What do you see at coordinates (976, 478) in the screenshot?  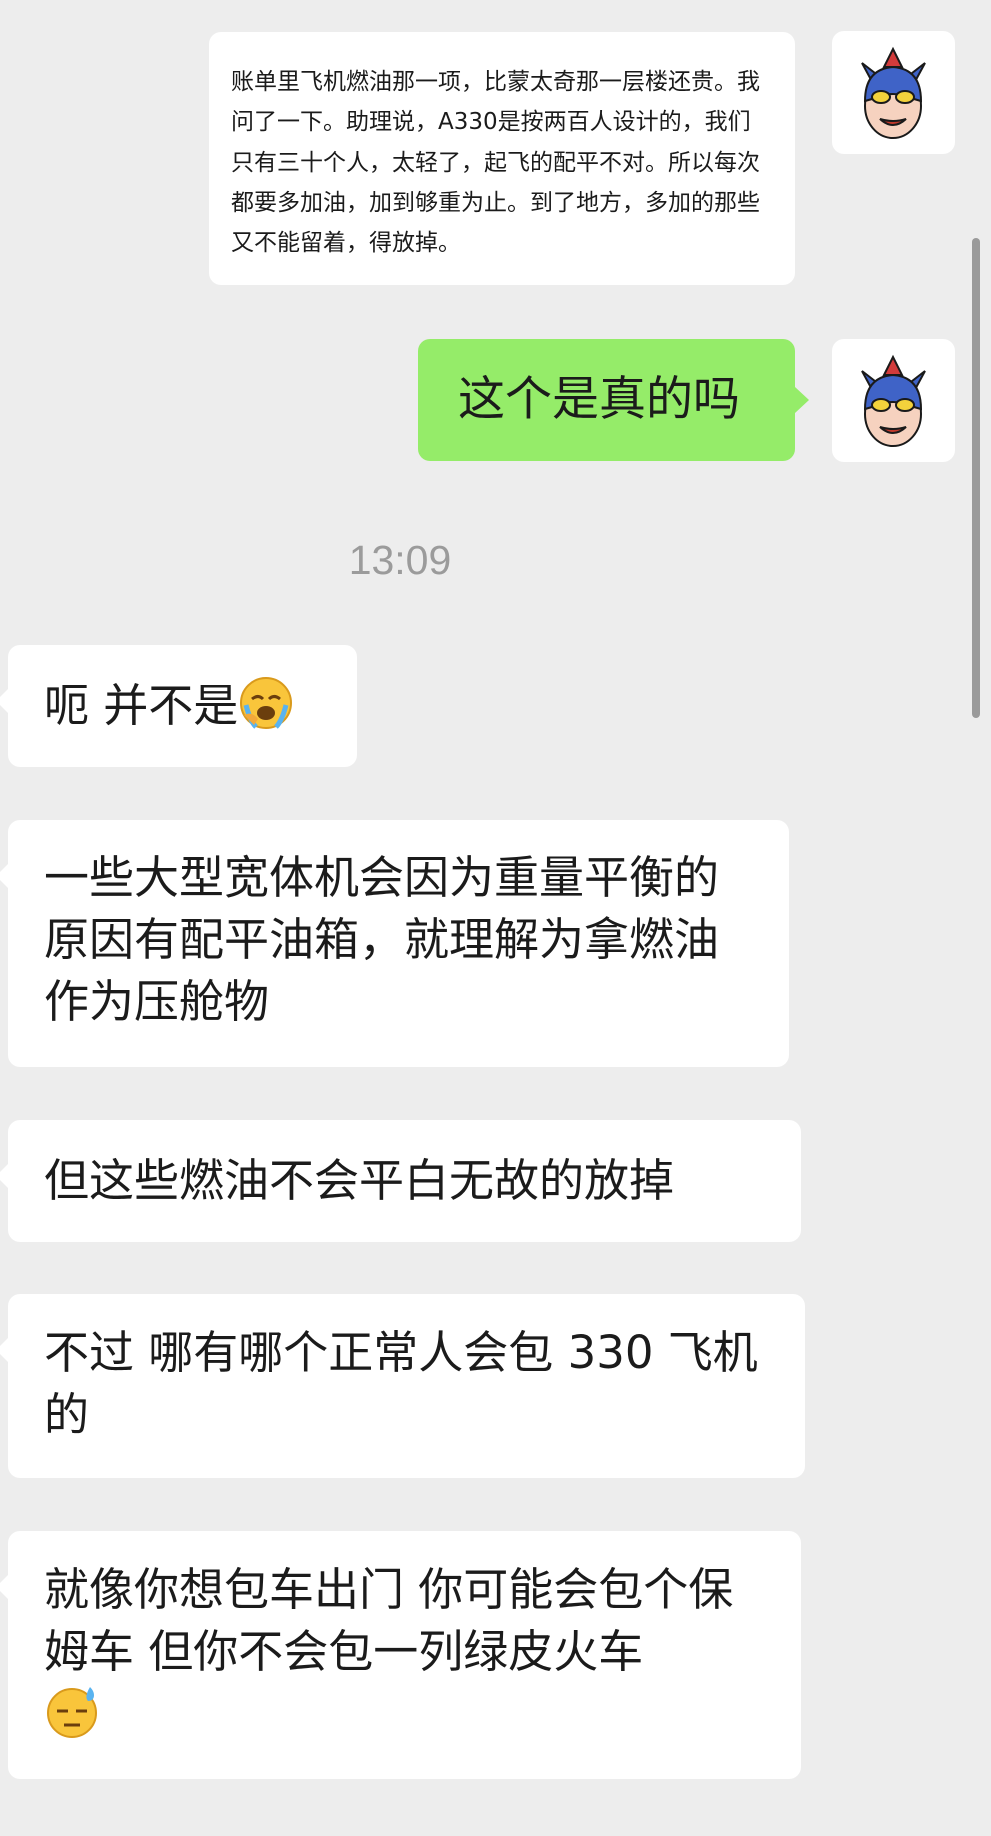 I see `scrollbar` at bounding box center [976, 478].